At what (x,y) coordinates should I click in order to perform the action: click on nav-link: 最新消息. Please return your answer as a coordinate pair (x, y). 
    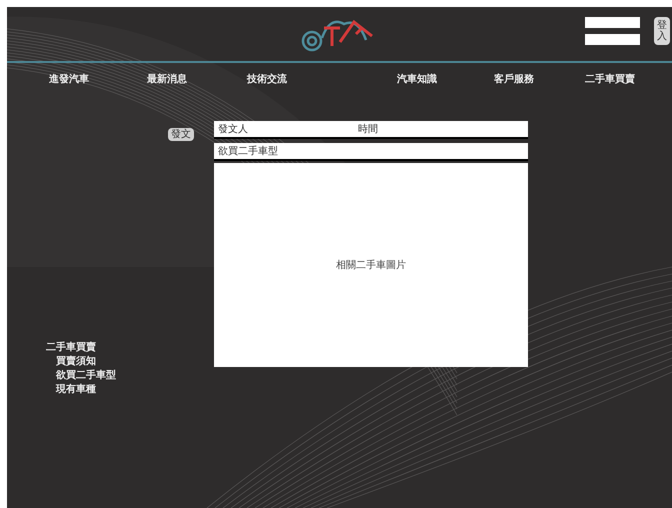
    Looking at the image, I should click on (197, 79).